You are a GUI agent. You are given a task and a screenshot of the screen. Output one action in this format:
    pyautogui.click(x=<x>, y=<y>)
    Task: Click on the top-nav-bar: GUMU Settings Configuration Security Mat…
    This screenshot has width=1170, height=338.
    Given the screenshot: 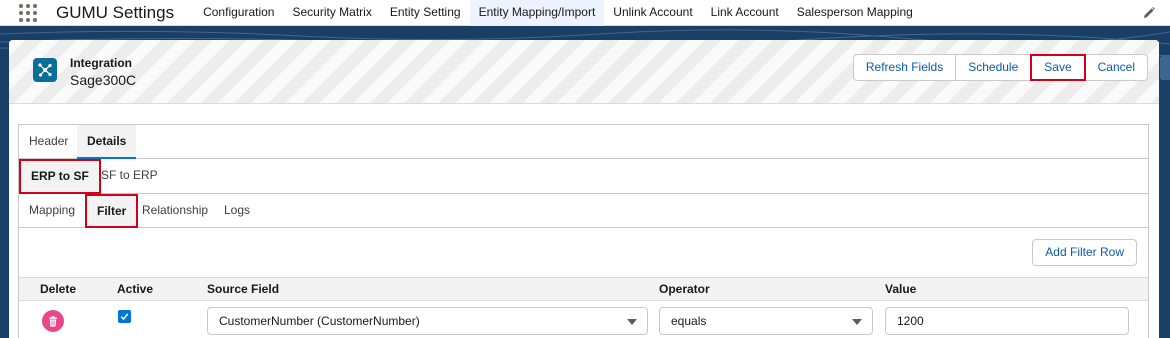 What is the action you would take?
    pyautogui.click(x=585, y=13)
    